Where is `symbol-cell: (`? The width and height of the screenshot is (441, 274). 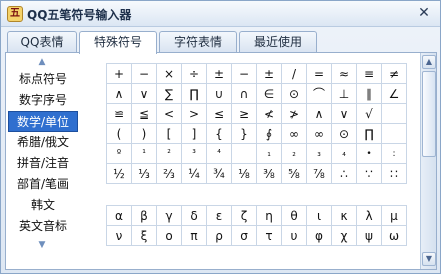
symbol-cell: ( is located at coordinates (119, 133).